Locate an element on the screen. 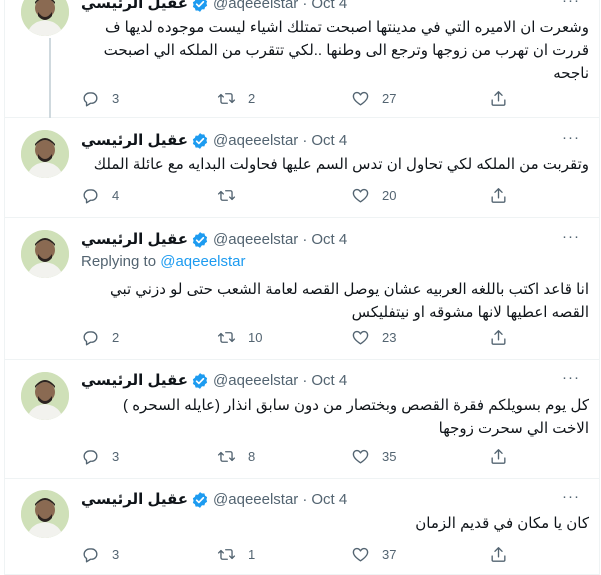  like-button: 37 is located at coordinates (373, 554).